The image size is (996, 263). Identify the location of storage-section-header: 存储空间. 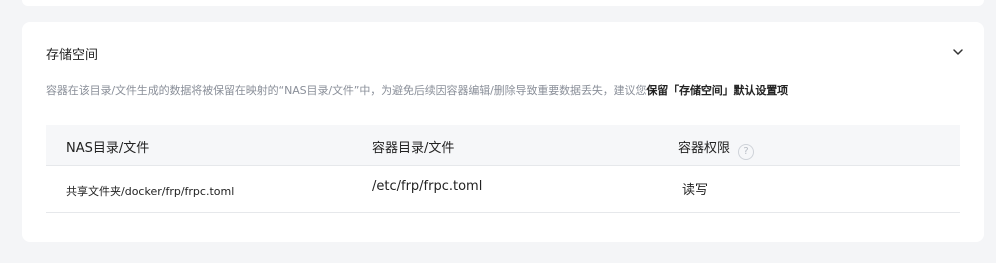
(506, 54).